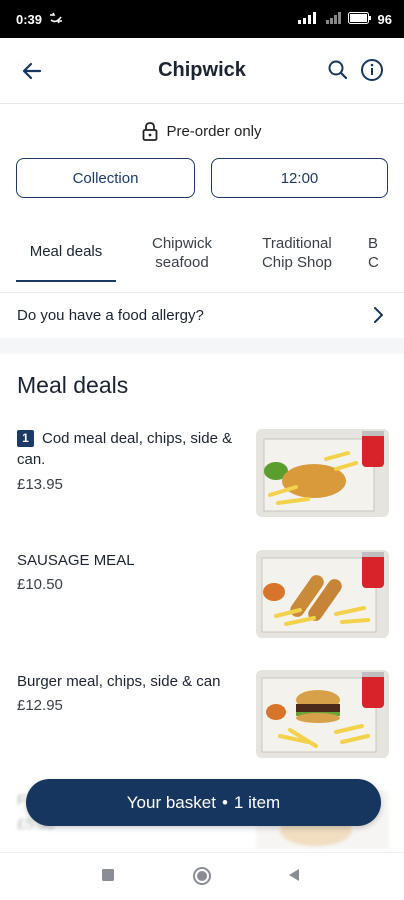 This screenshot has height=900, width=404. I want to click on sync-icon, so click(56, 19).